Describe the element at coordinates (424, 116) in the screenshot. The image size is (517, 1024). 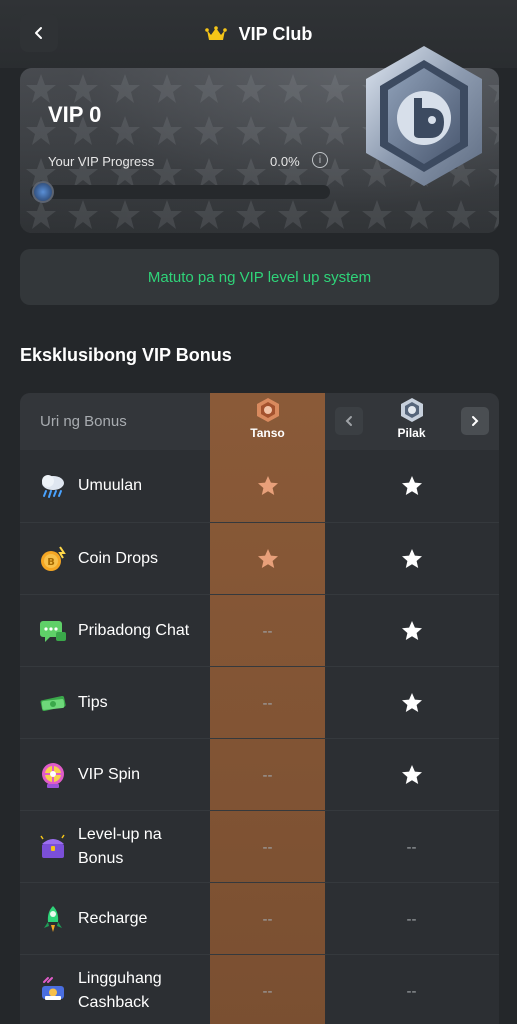
I see `vip-badge-icon` at that location.